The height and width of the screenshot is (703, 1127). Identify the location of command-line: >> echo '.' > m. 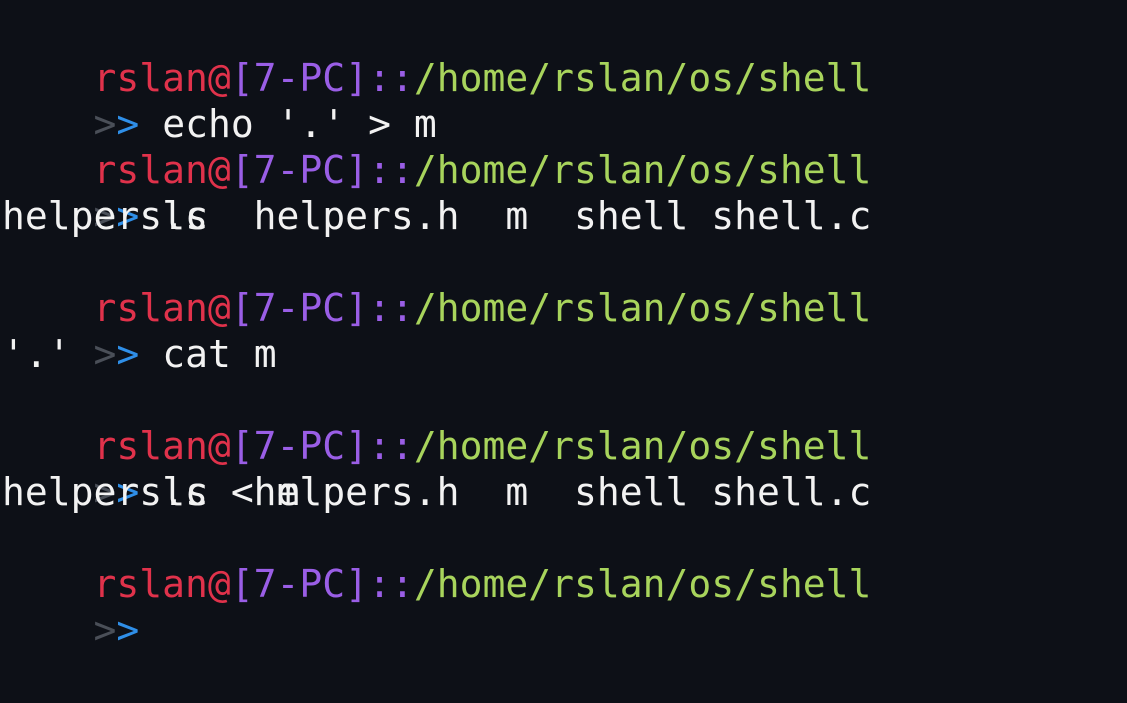
(219, 100).